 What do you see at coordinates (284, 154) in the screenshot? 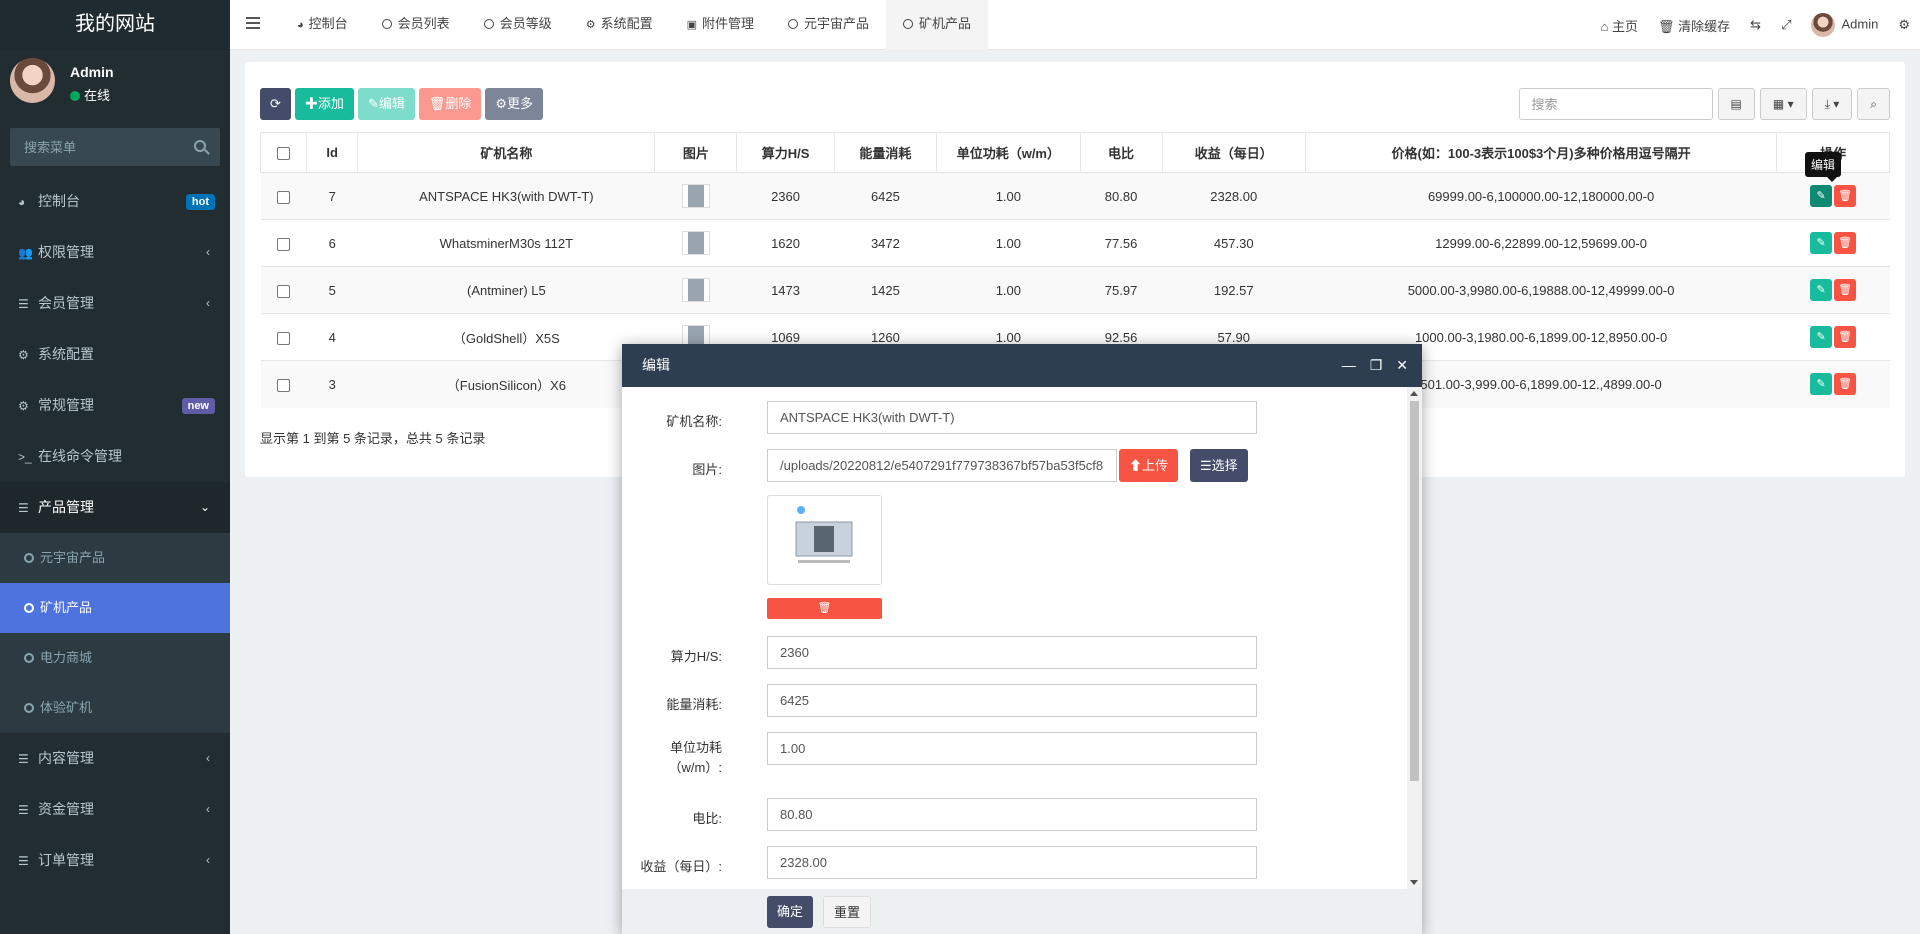
I see `select-all-checkbox` at bounding box center [284, 154].